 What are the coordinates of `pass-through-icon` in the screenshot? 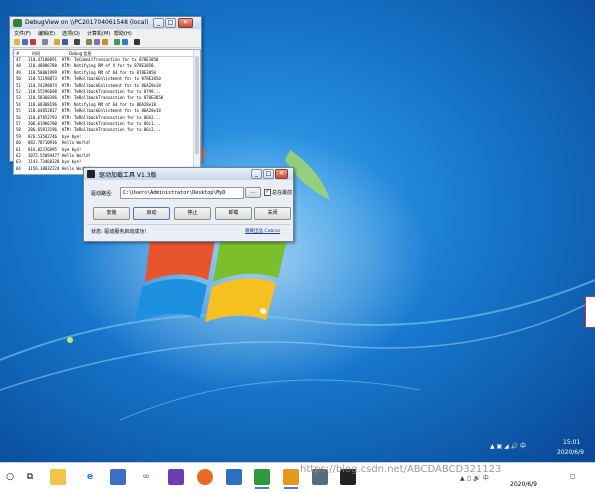 It's located at (117, 42).